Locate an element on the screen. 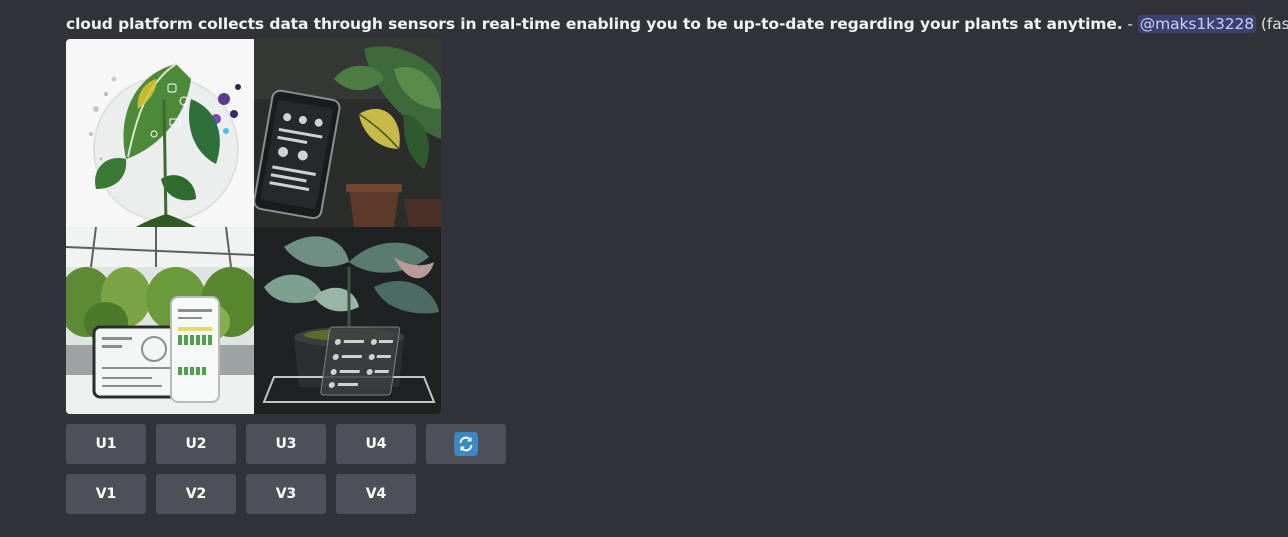 This screenshot has height=537, width=1288. image-cell-tablet-plant is located at coordinates (347, 133).